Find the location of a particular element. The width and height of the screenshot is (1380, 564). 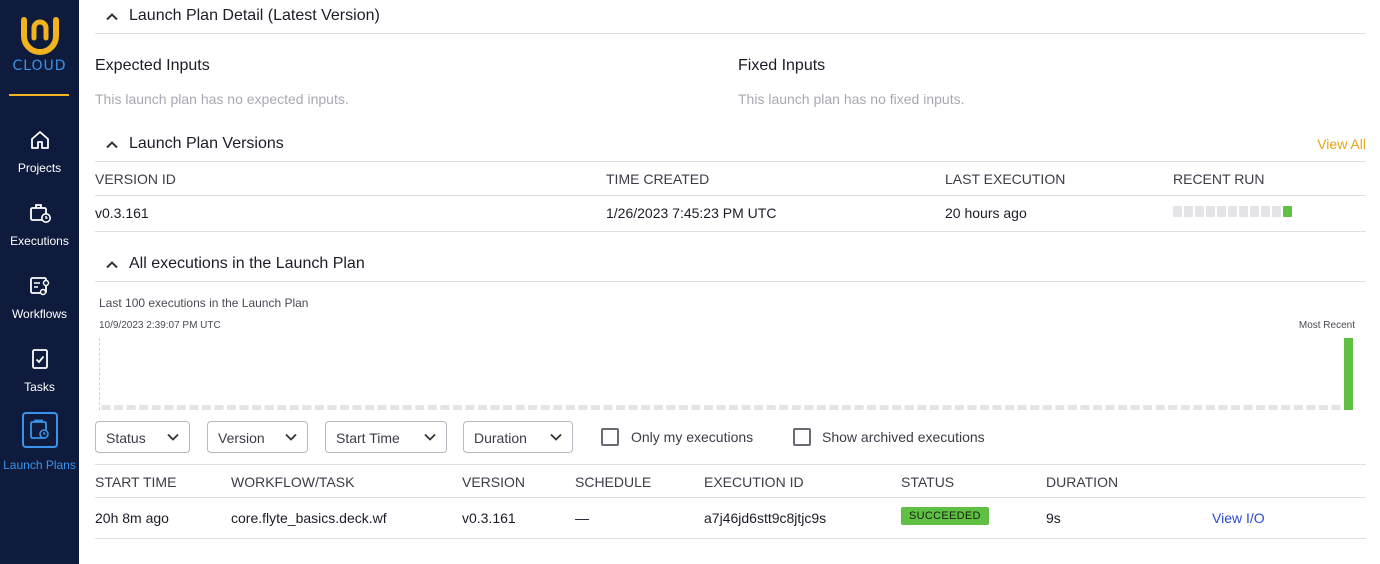

section-title: Launch Plan Detail (Latest Version) is located at coordinates (254, 15).